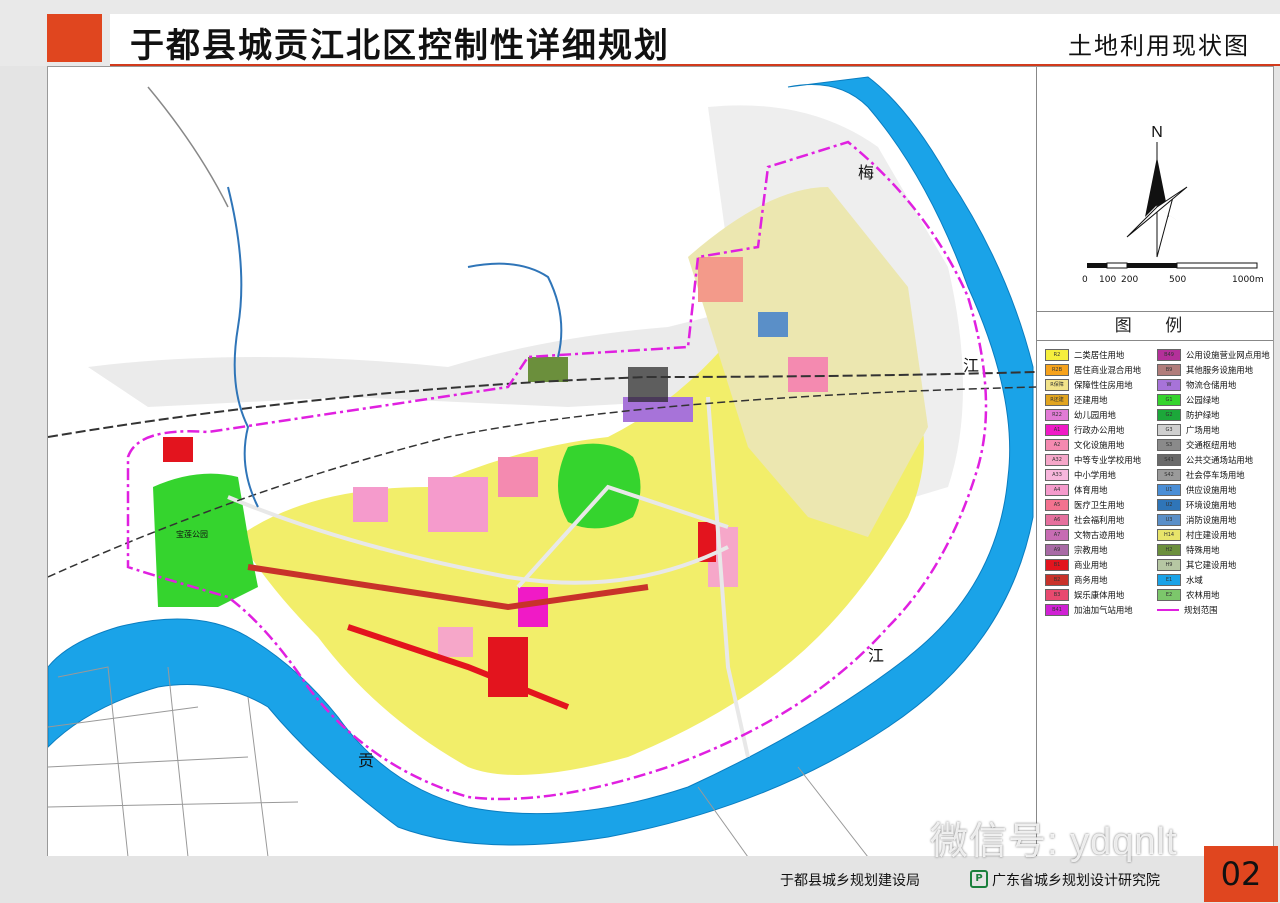 The height and width of the screenshot is (903, 1280). What do you see at coordinates (1091, 564) in the screenshot?
I see `legend-label: 商业用地` at bounding box center [1091, 564].